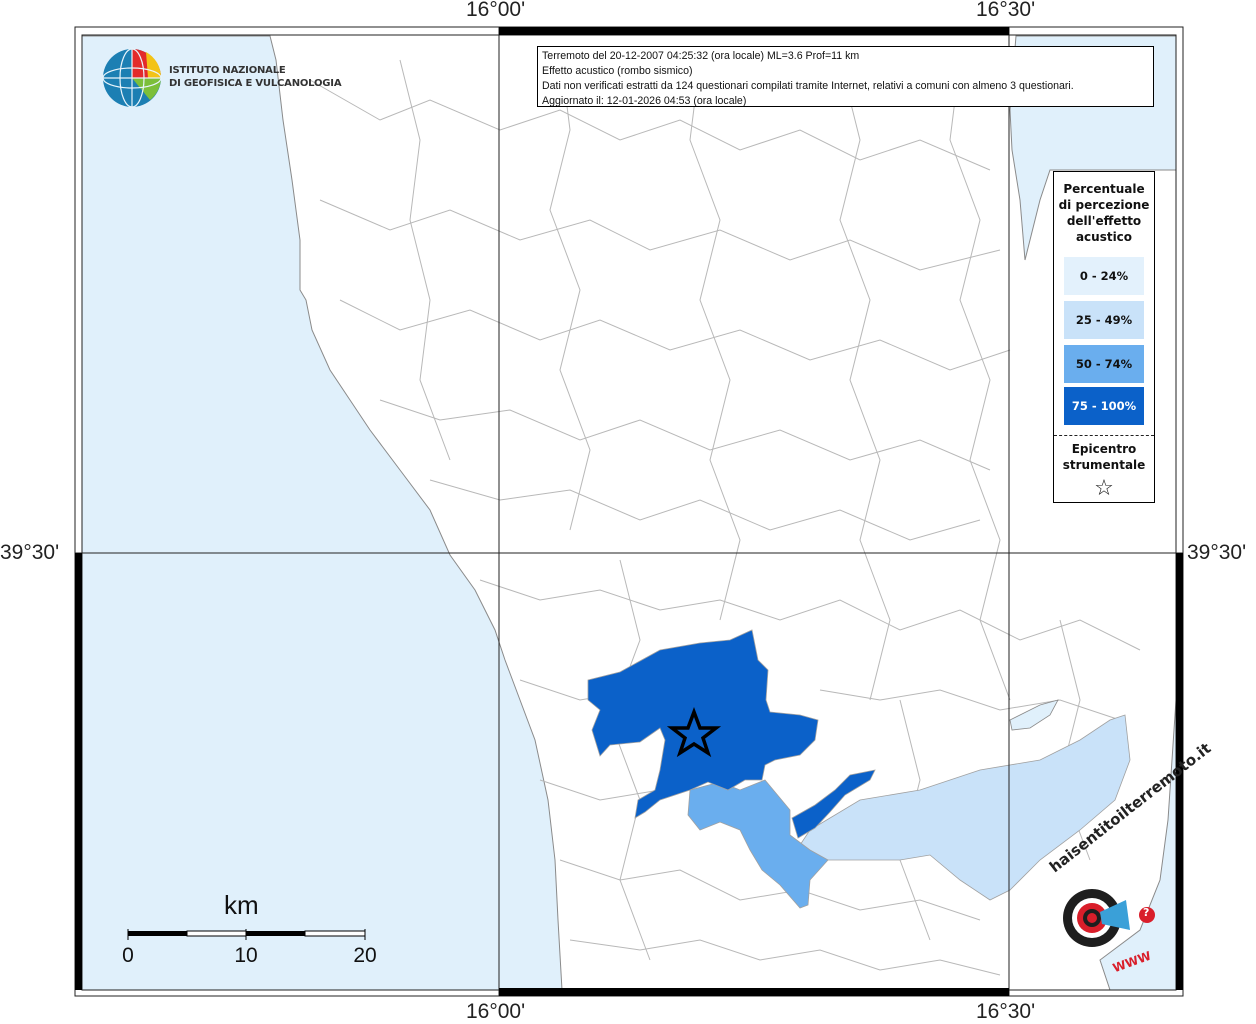  Describe the element at coordinates (617, 71) in the screenshot. I see `info-line-effect: Effetto acustico (rombo sismico)` at that location.